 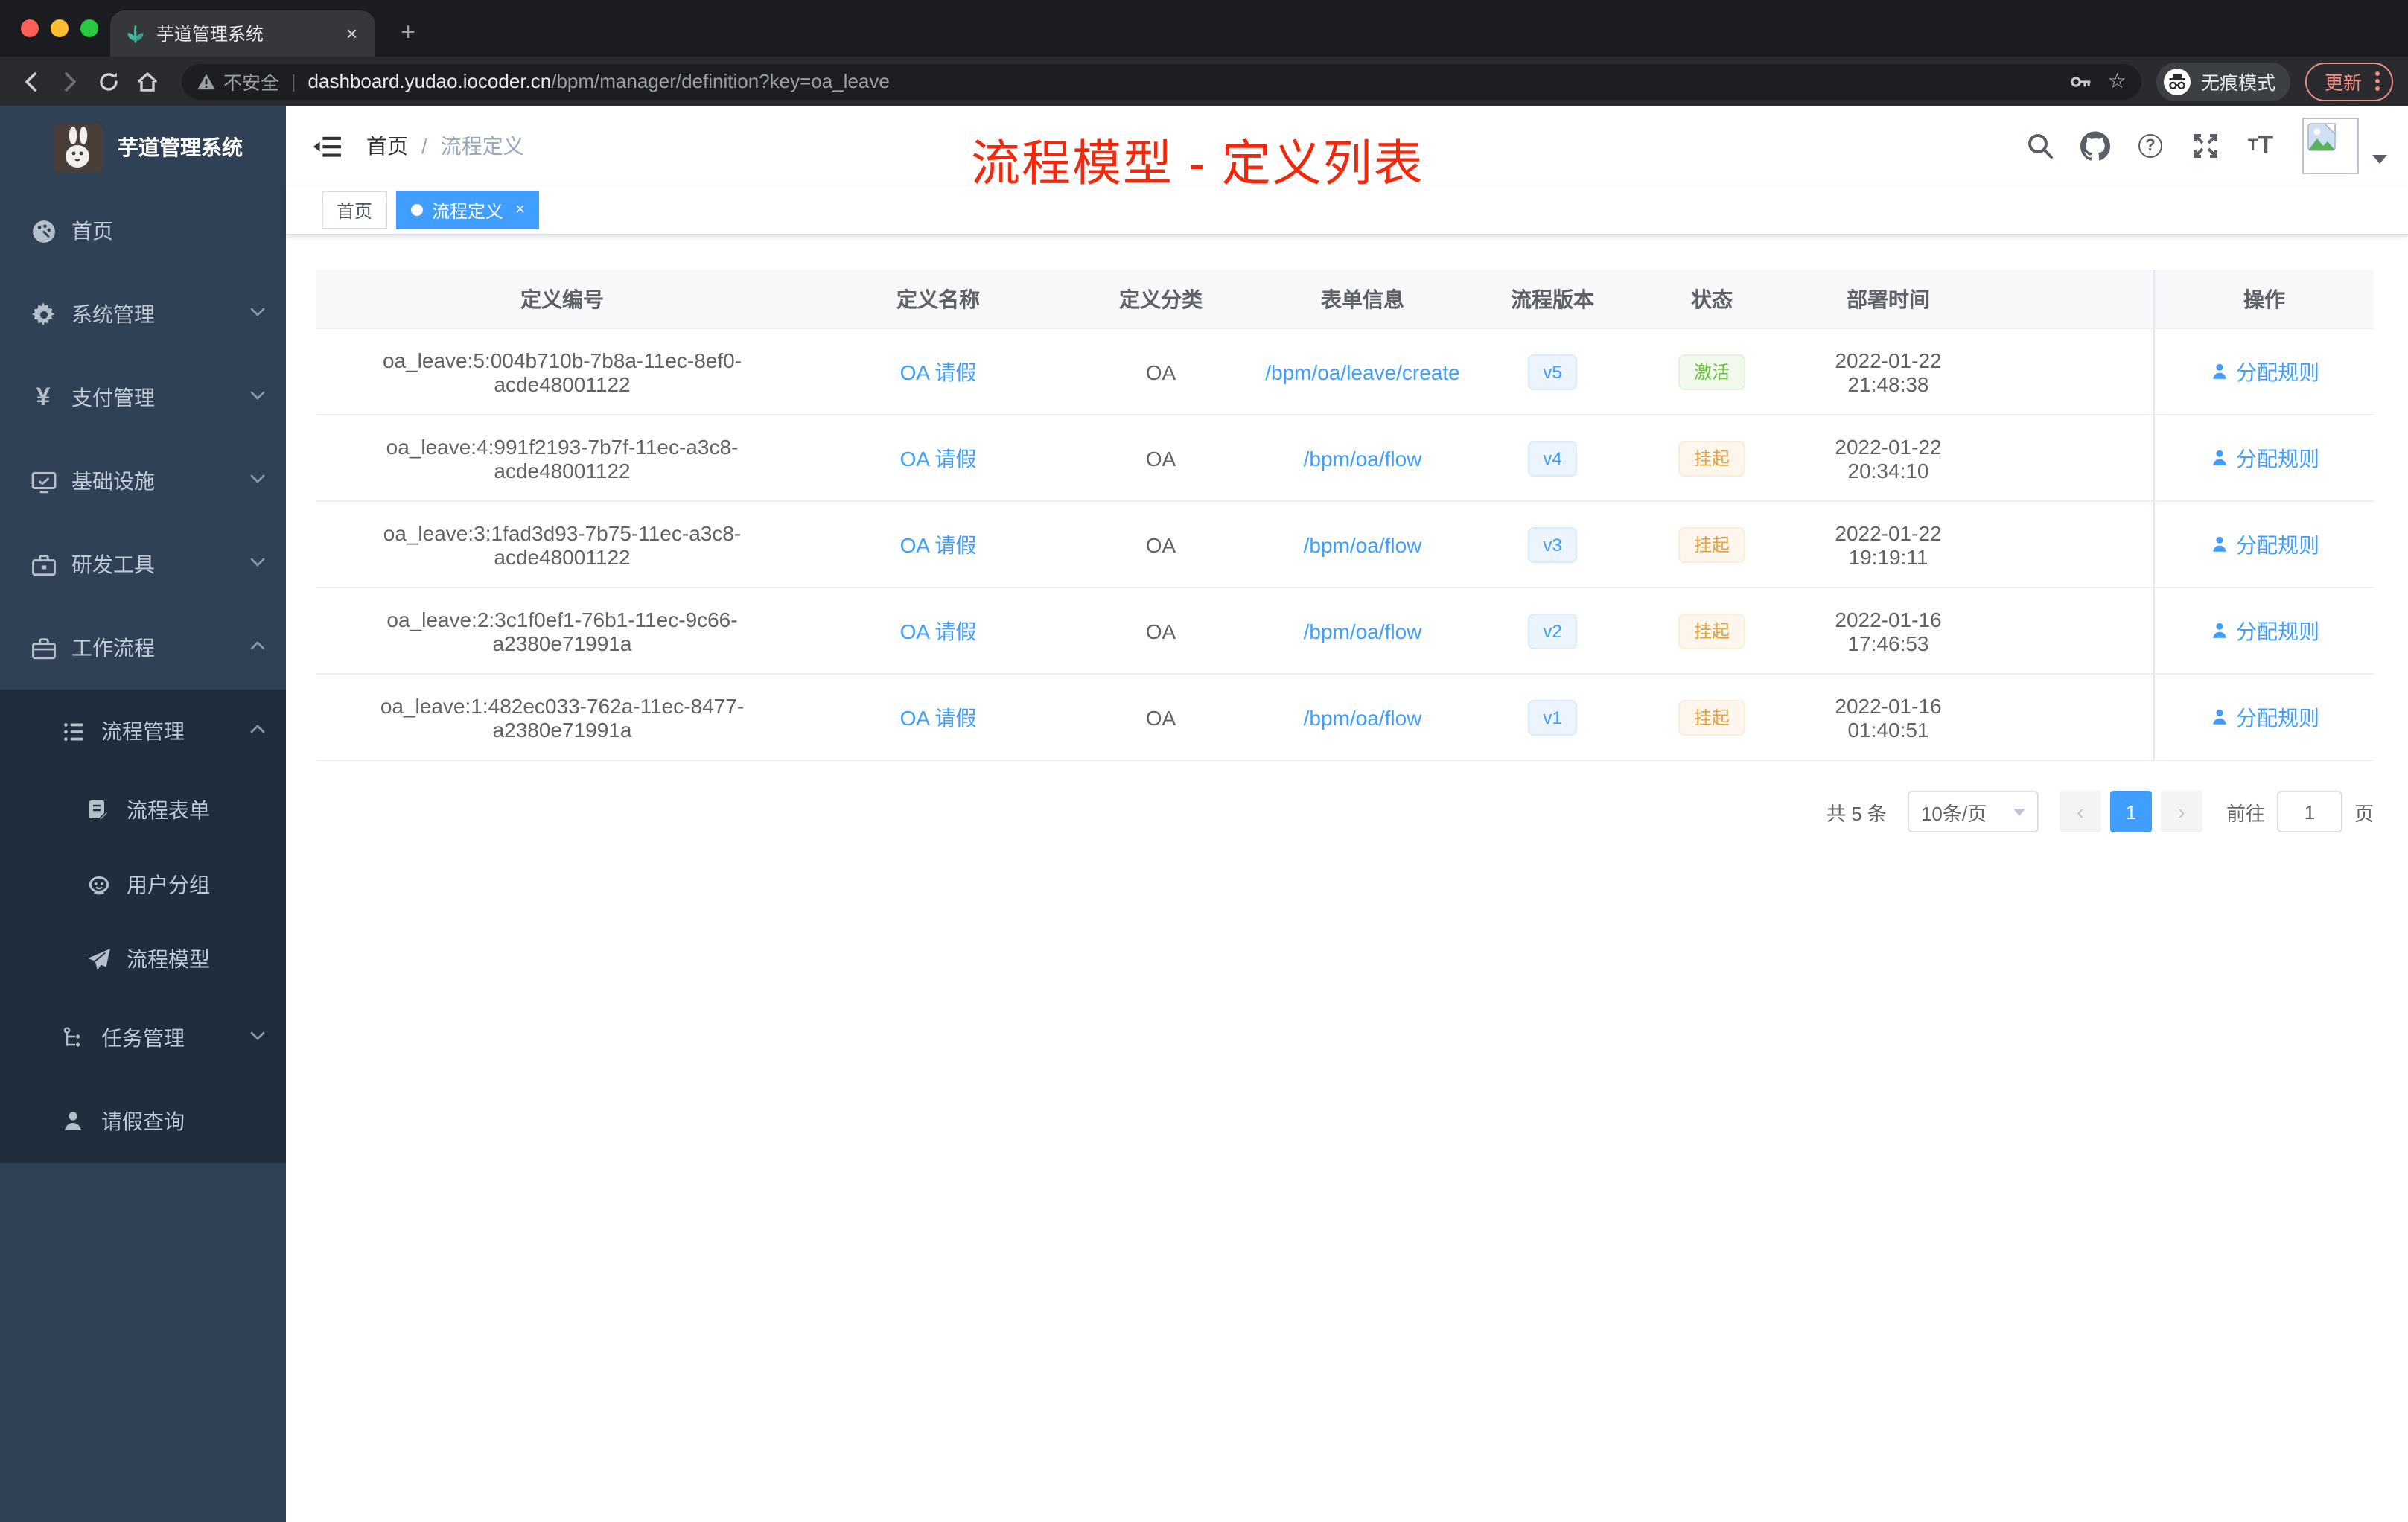 What do you see at coordinates (2130, 811) in the screenshot?
I see `current-page-button: 1` at bounding box center [2130, 811].